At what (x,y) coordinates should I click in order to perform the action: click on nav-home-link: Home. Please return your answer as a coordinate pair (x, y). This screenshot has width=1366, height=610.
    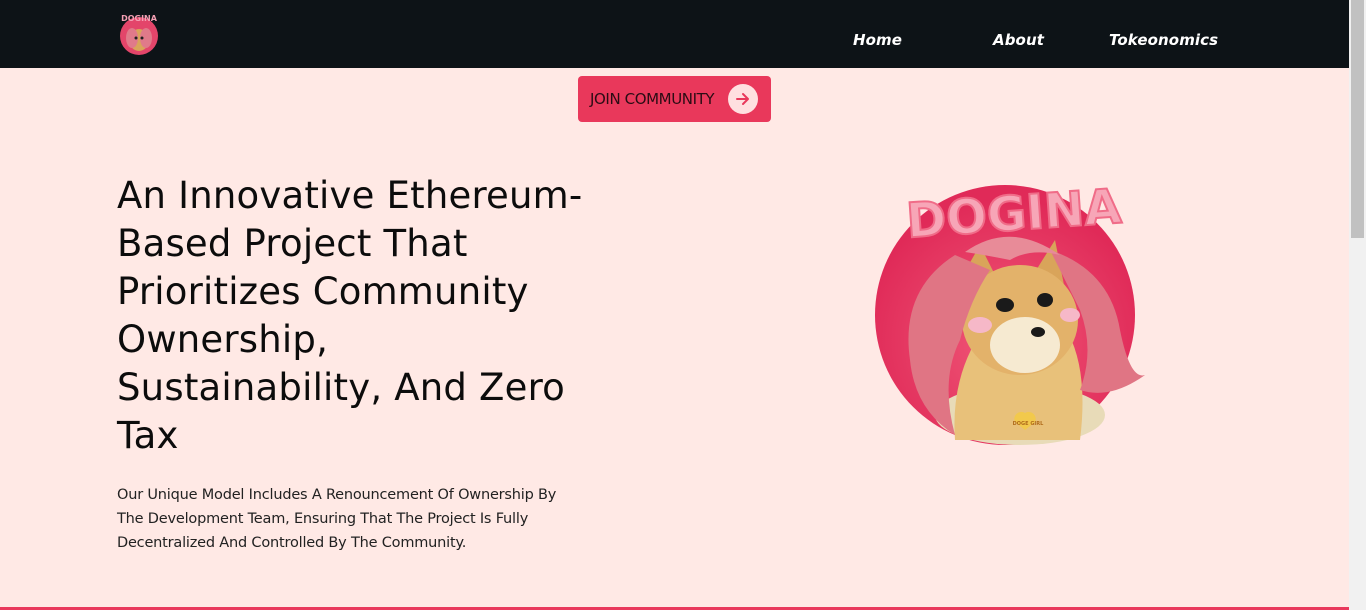
    Looking at the image, I should click on (877, 40).